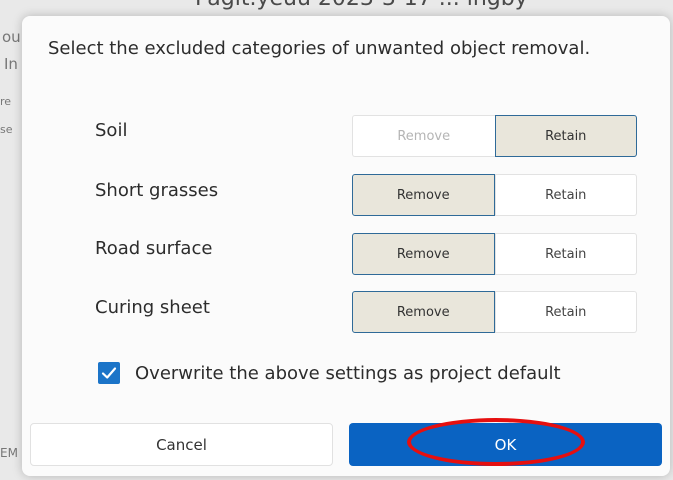 The width and height of the screenshot is (673, 480). Describe the element at coordinates (9, 453) in the screenshot. I see `background-text-fragment: EM` at that location.